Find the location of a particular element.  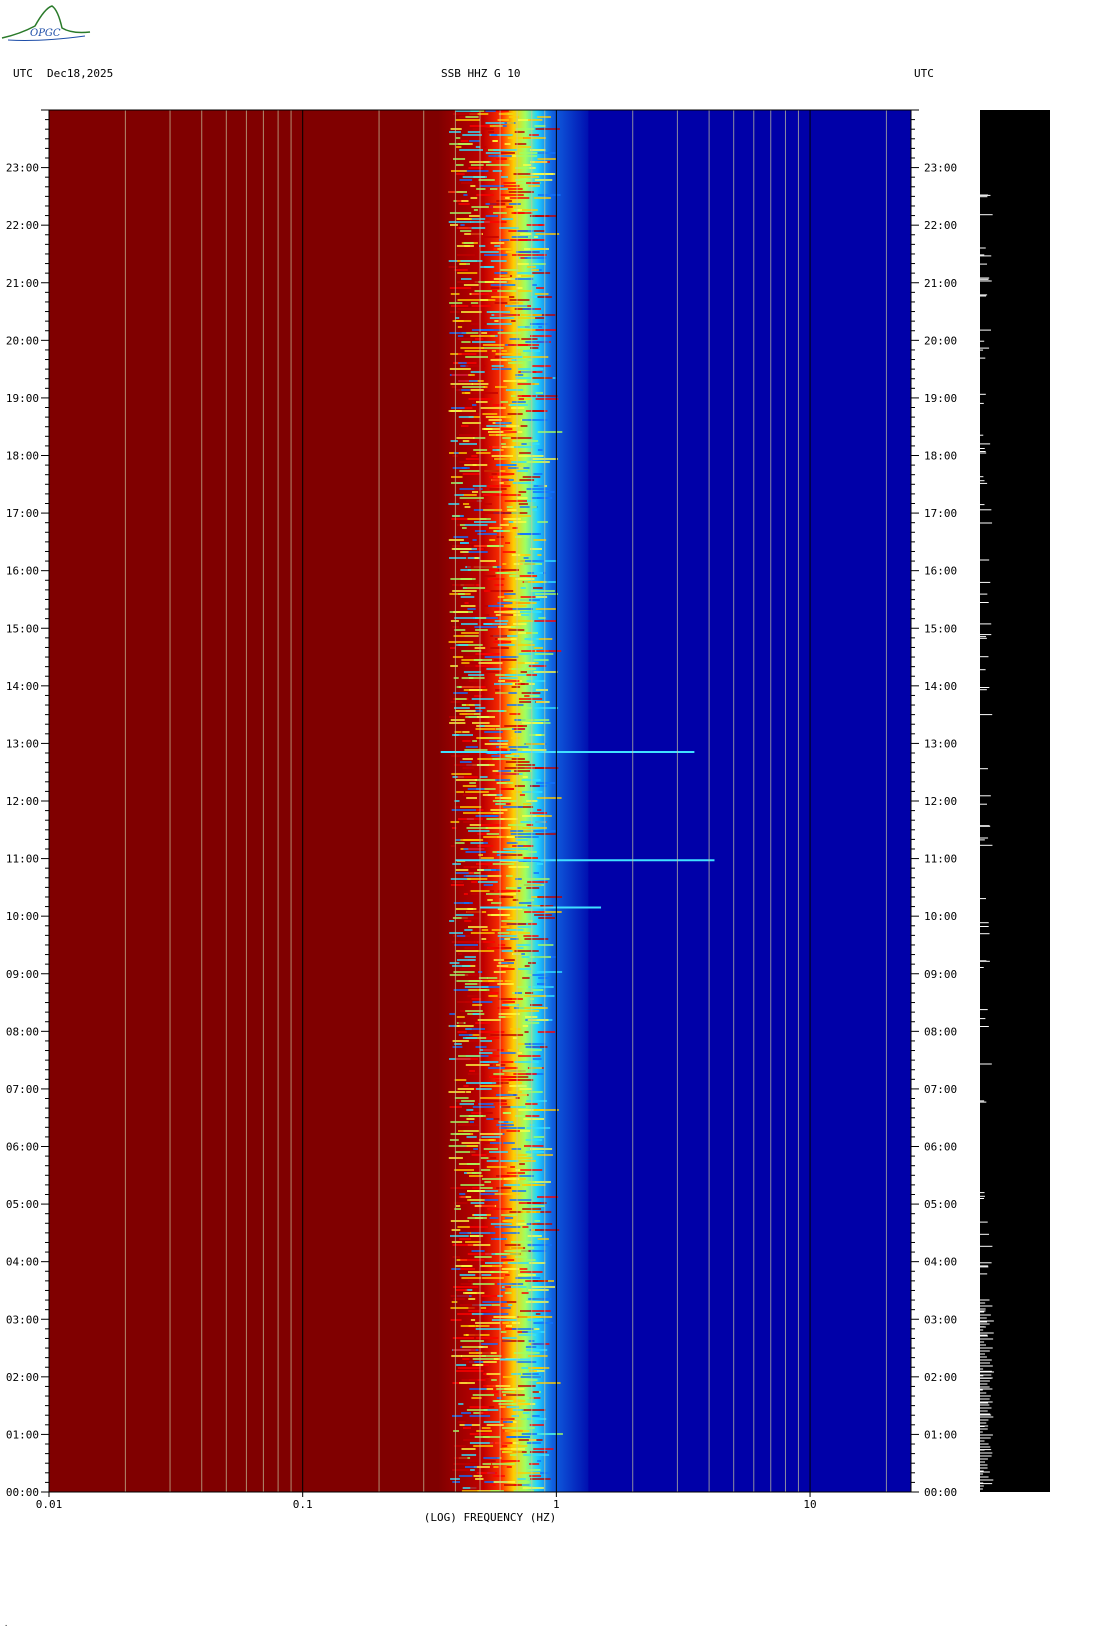

x-tick-label: 10 is located at coordinates (809, 1504).